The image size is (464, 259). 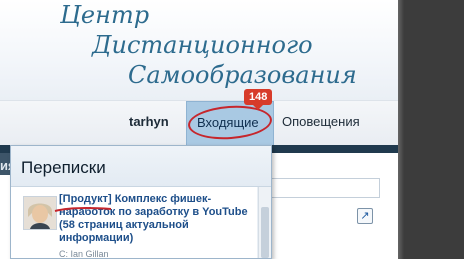 I want to click on site-logo-line-2: Дистанционного, so click(x=202, y=45).